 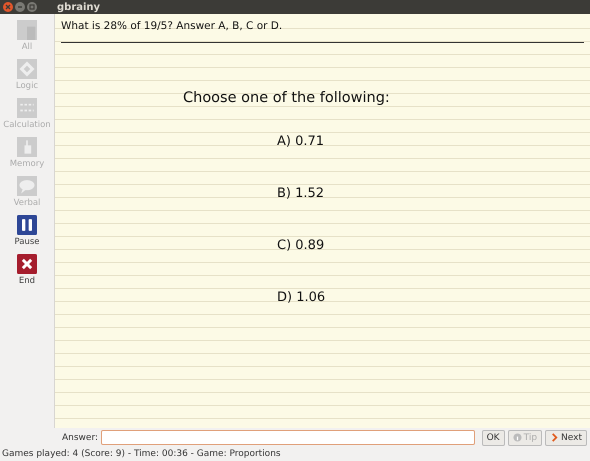 I want to click on option-text: C) 0.89, so click(x=301, y=246).